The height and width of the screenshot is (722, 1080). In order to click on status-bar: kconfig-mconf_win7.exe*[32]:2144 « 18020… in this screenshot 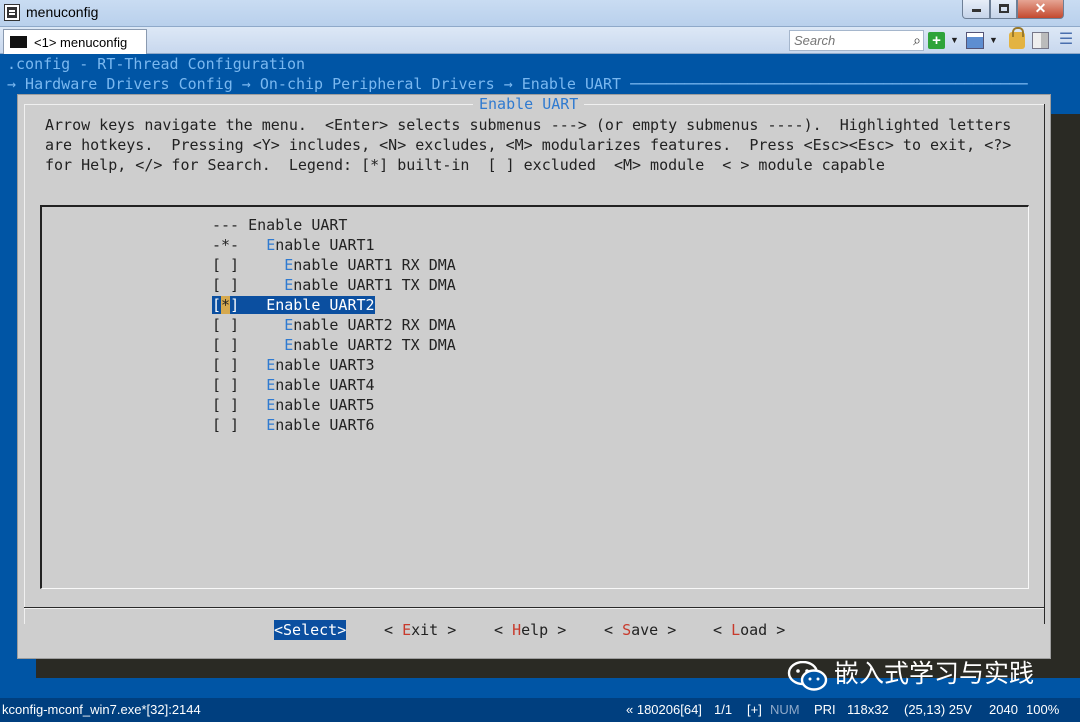, I will do `click(540, 710)`.